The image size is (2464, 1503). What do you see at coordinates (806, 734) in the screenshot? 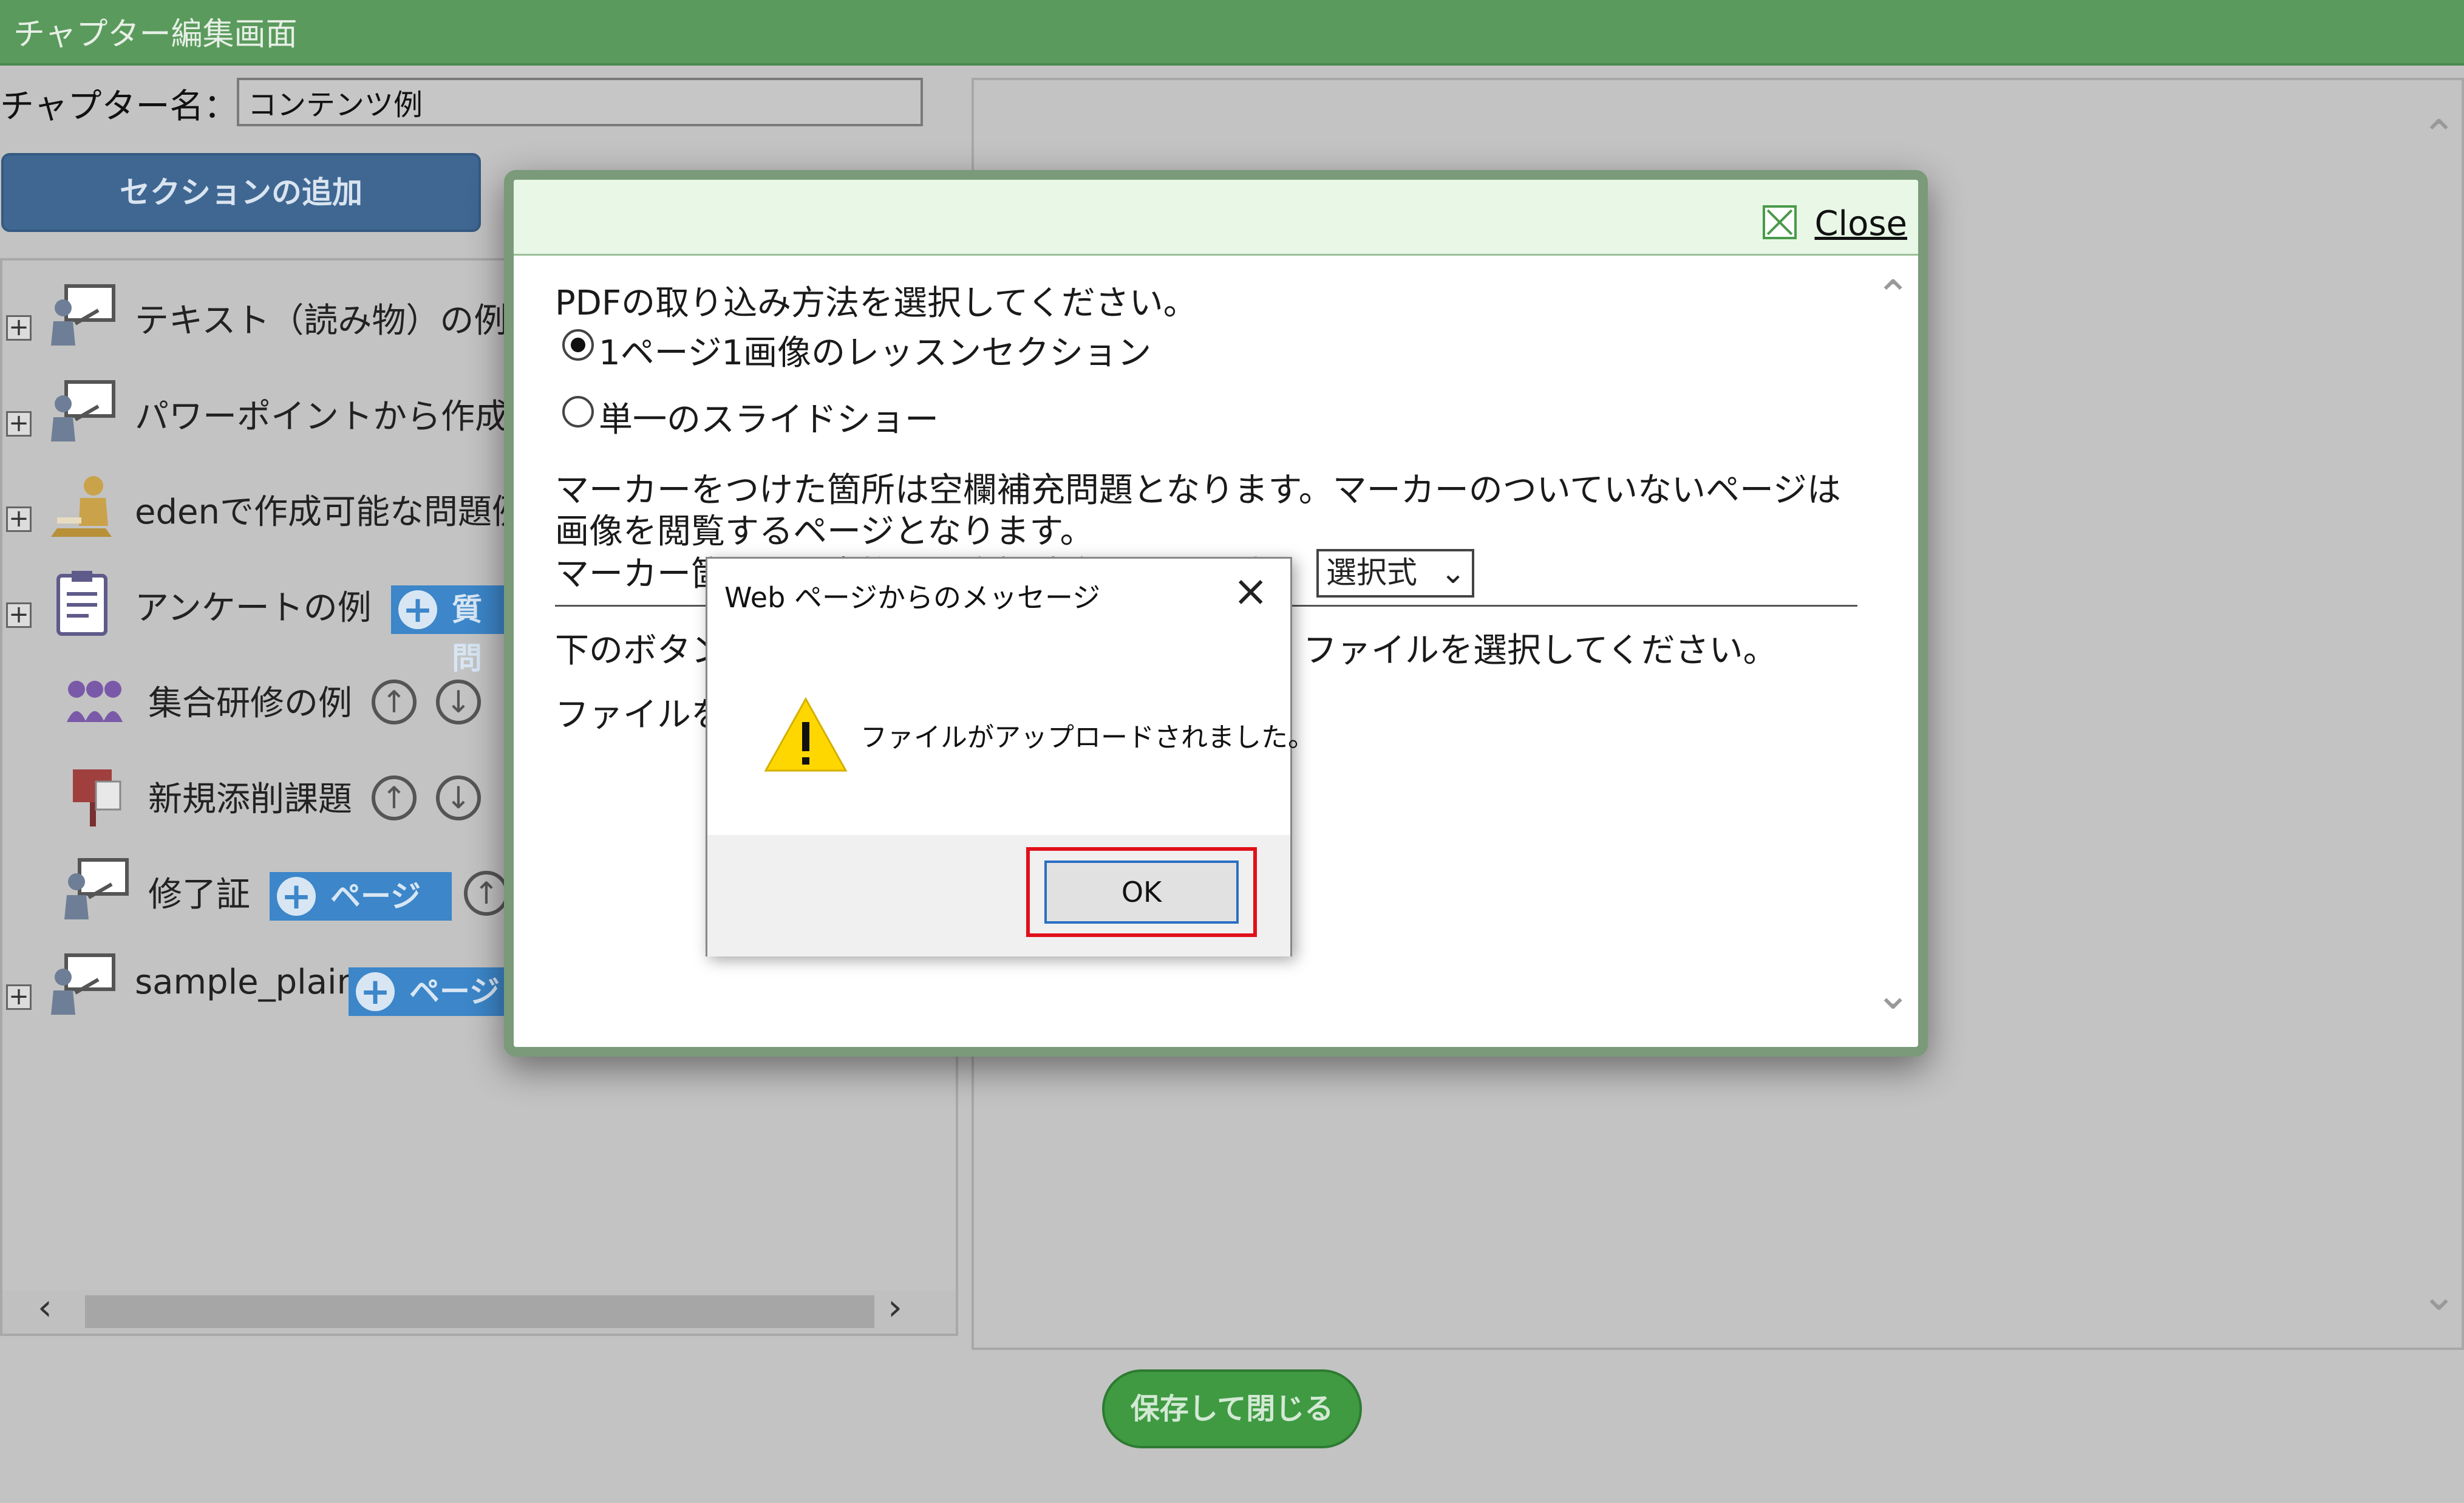
I see `warning-icon` at bounding box center [806, 734].